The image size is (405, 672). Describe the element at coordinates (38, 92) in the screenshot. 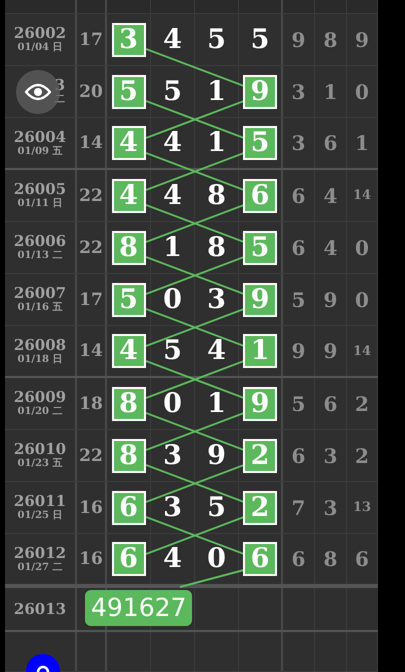

I see `eye-icon` at that location.